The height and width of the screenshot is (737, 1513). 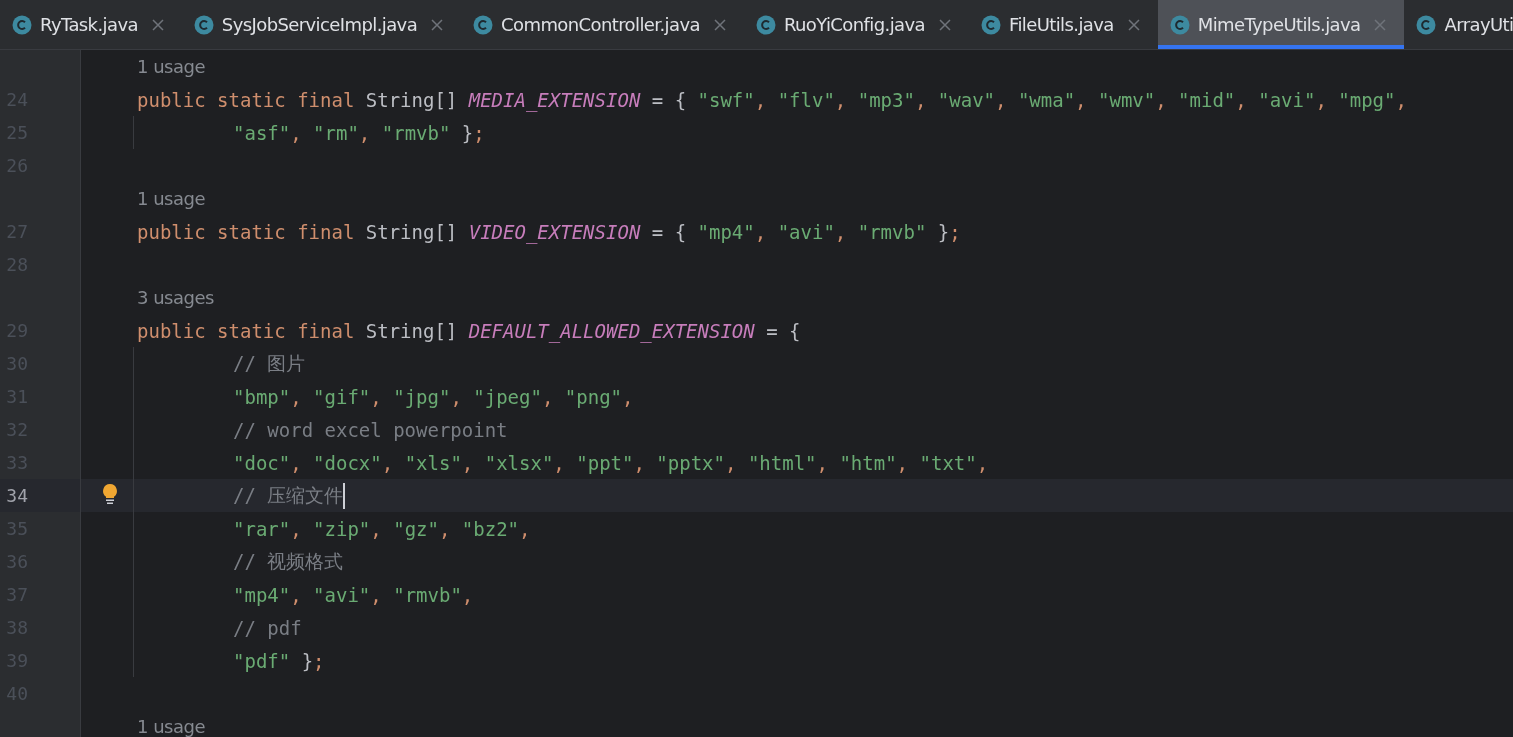 What do you see at coordinates (602, 24) in the screenshot?
I see `editor-tab: CommonController.java` at bounding box center [602, 24].